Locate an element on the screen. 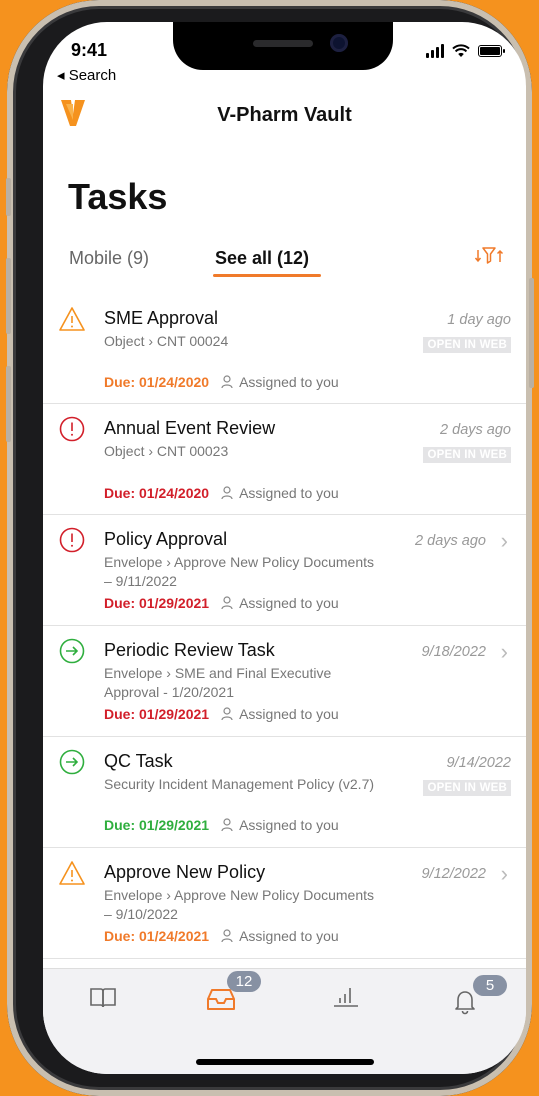 The height and width of the screenshot is (1096, 539). bottom-tab-bar: 12 5 is located at coordinates (284, 1021).